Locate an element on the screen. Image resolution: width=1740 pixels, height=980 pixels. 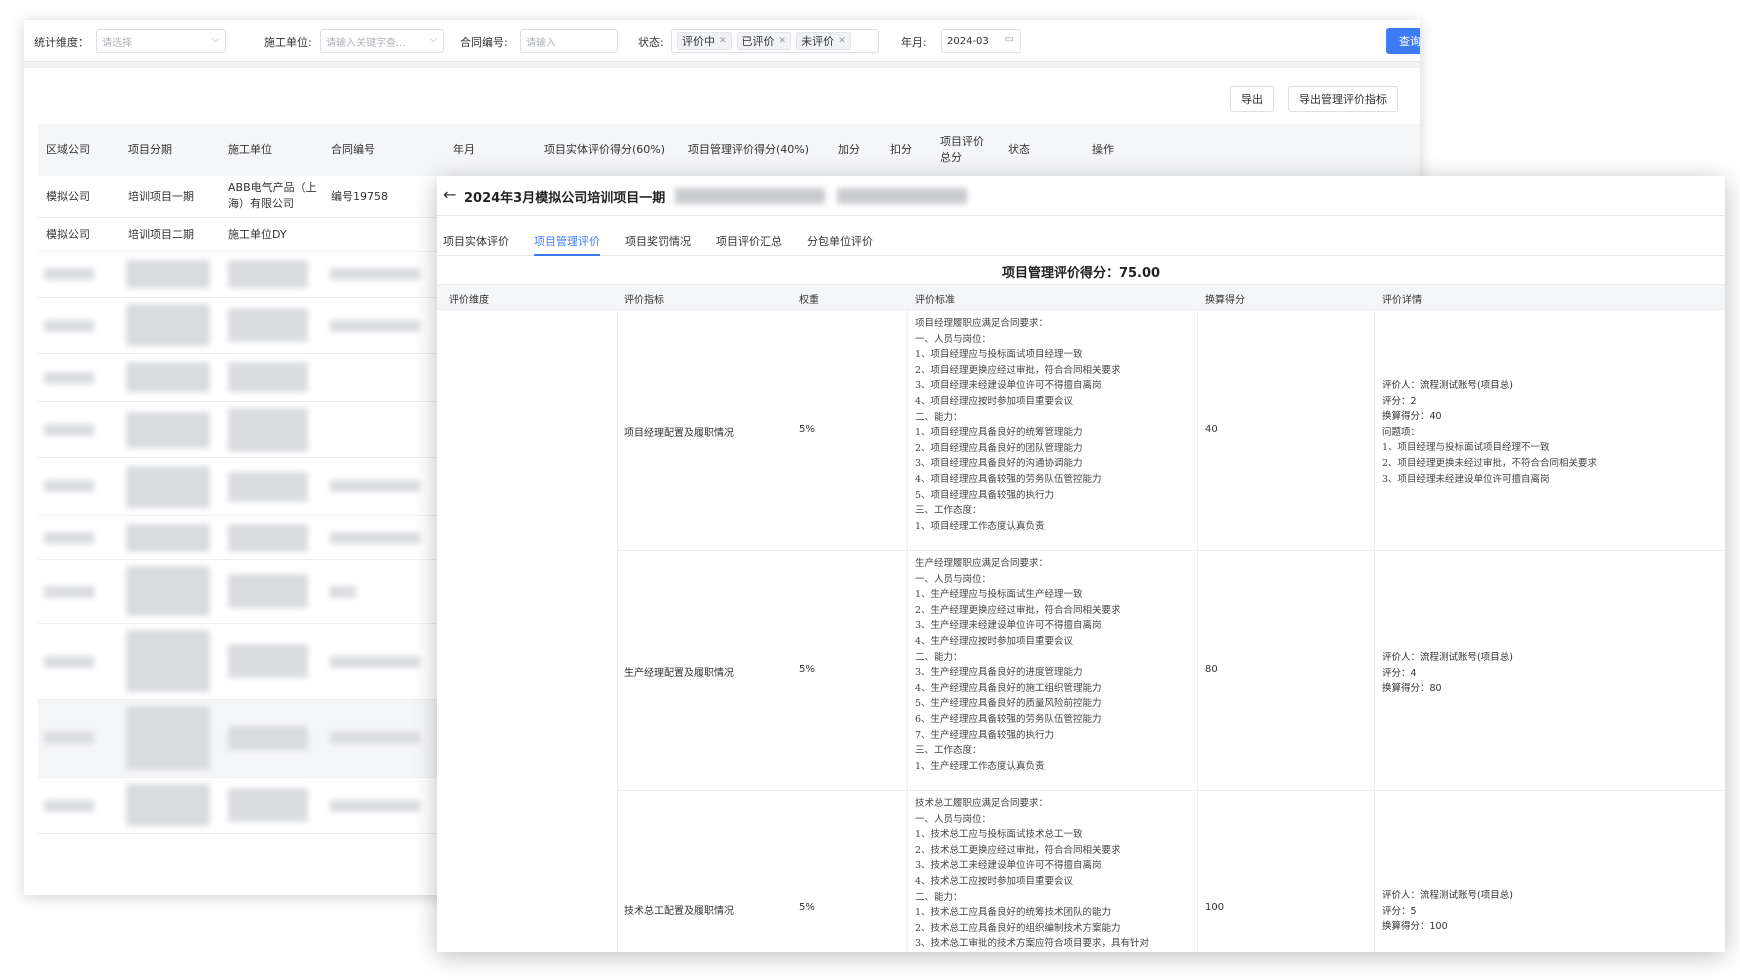
column-header: 加分 is located at coordinates (849, 149).